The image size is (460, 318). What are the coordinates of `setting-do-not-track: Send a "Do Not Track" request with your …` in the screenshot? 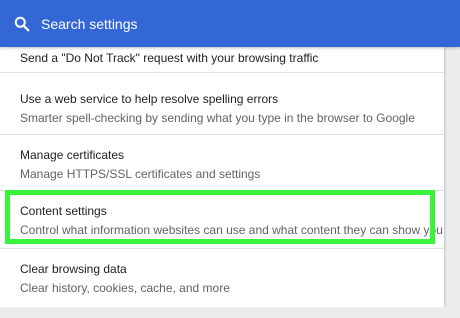 It's located at (230, 58).